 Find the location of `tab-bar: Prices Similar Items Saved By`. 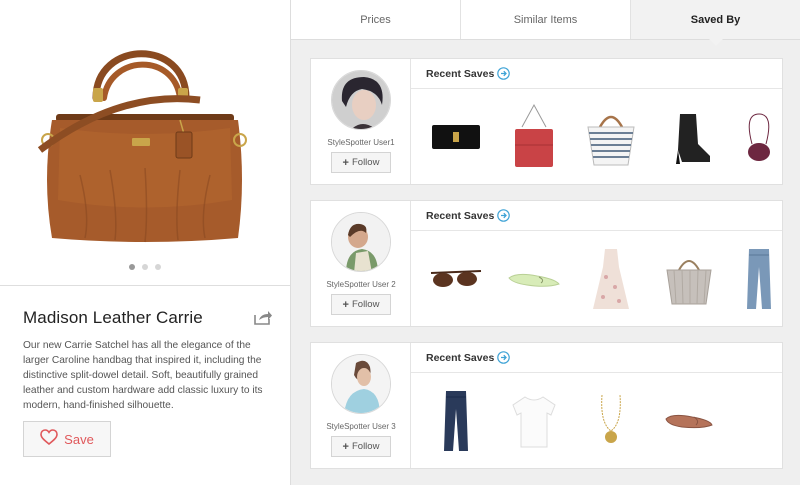

tab-bar: Prices Similar Items Saved By is located at coordinates (545, 23).